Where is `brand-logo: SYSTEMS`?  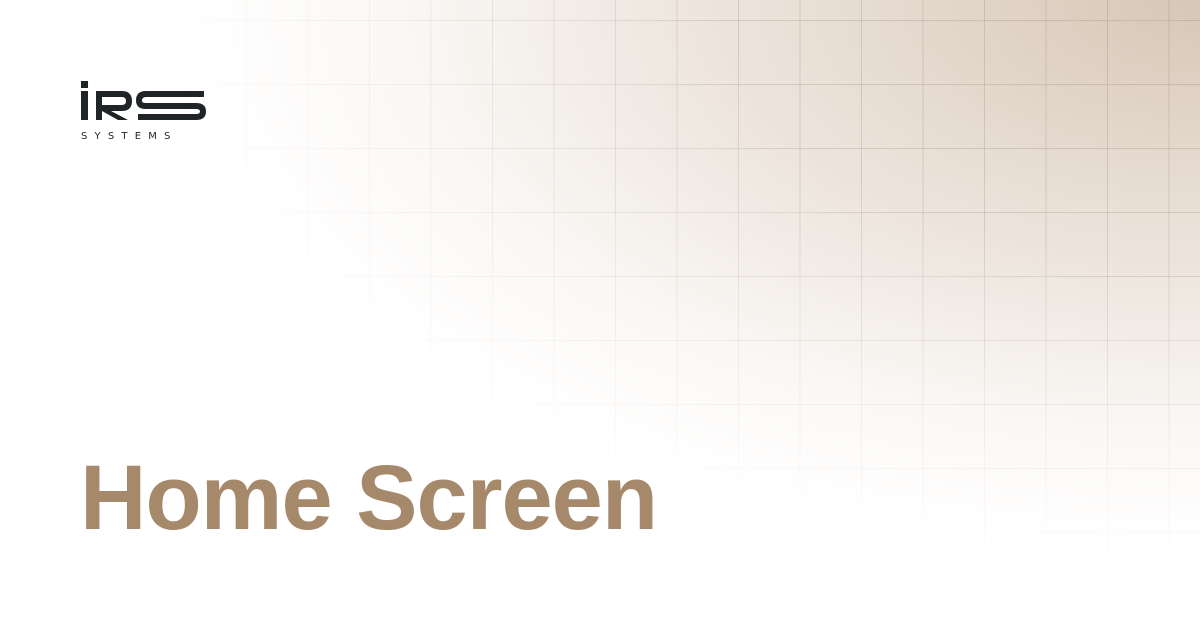 brand-logo: SYSTEMS is located at coordinates (145, 112).